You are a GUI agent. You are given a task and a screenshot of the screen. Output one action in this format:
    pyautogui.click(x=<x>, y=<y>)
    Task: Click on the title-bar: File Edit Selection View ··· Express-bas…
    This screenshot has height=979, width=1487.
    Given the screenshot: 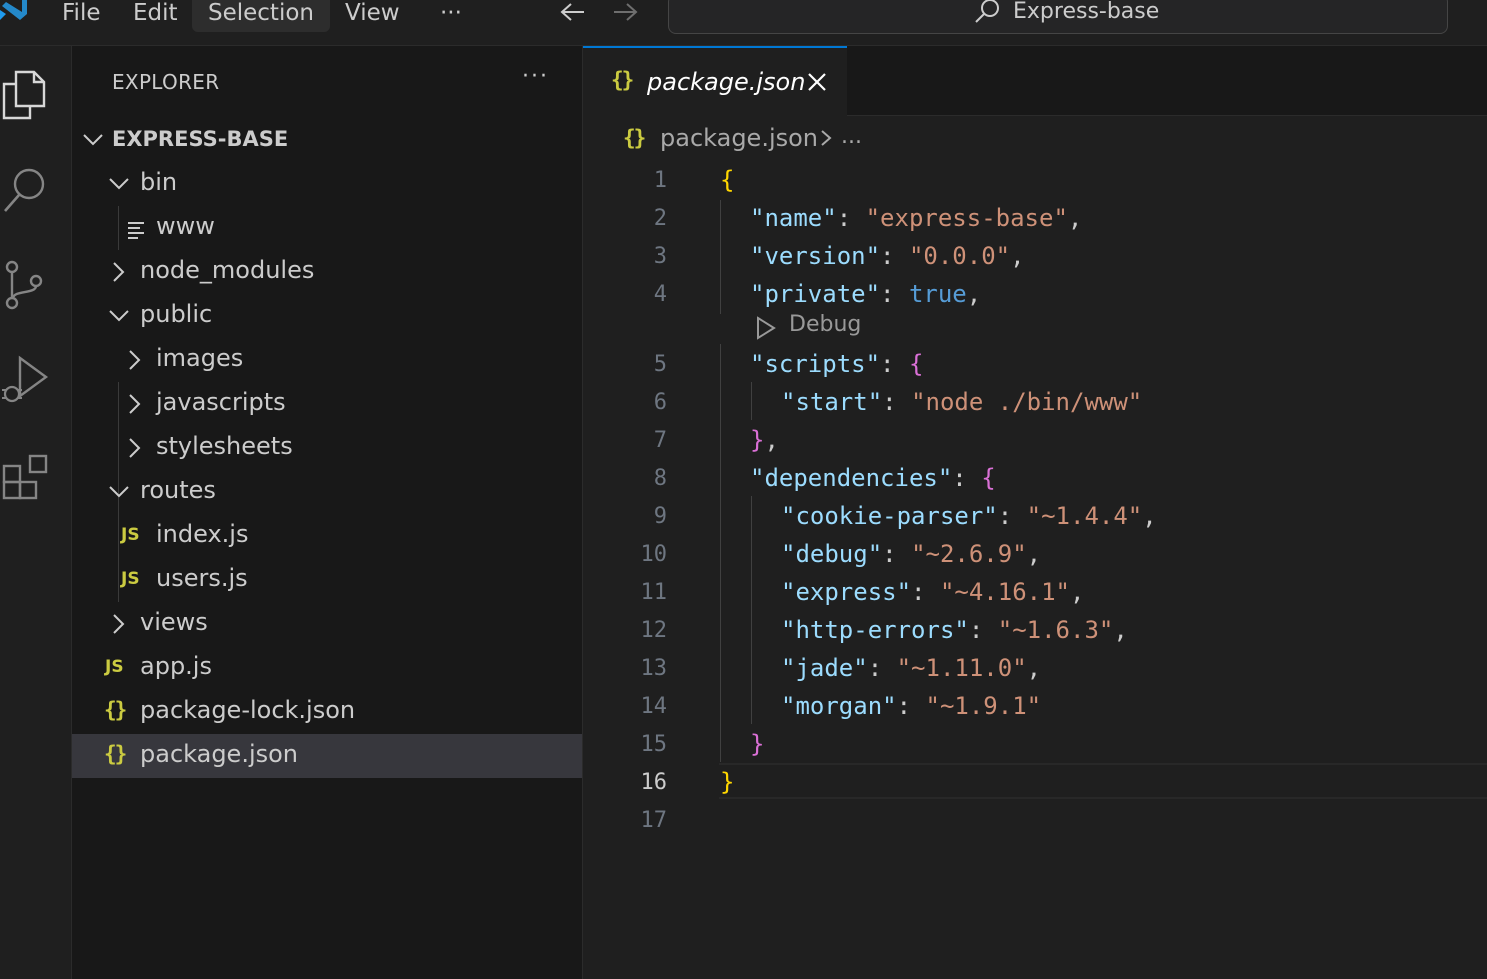 What is the action you would take?
    pyautogui.click(x=743, y=23)
    